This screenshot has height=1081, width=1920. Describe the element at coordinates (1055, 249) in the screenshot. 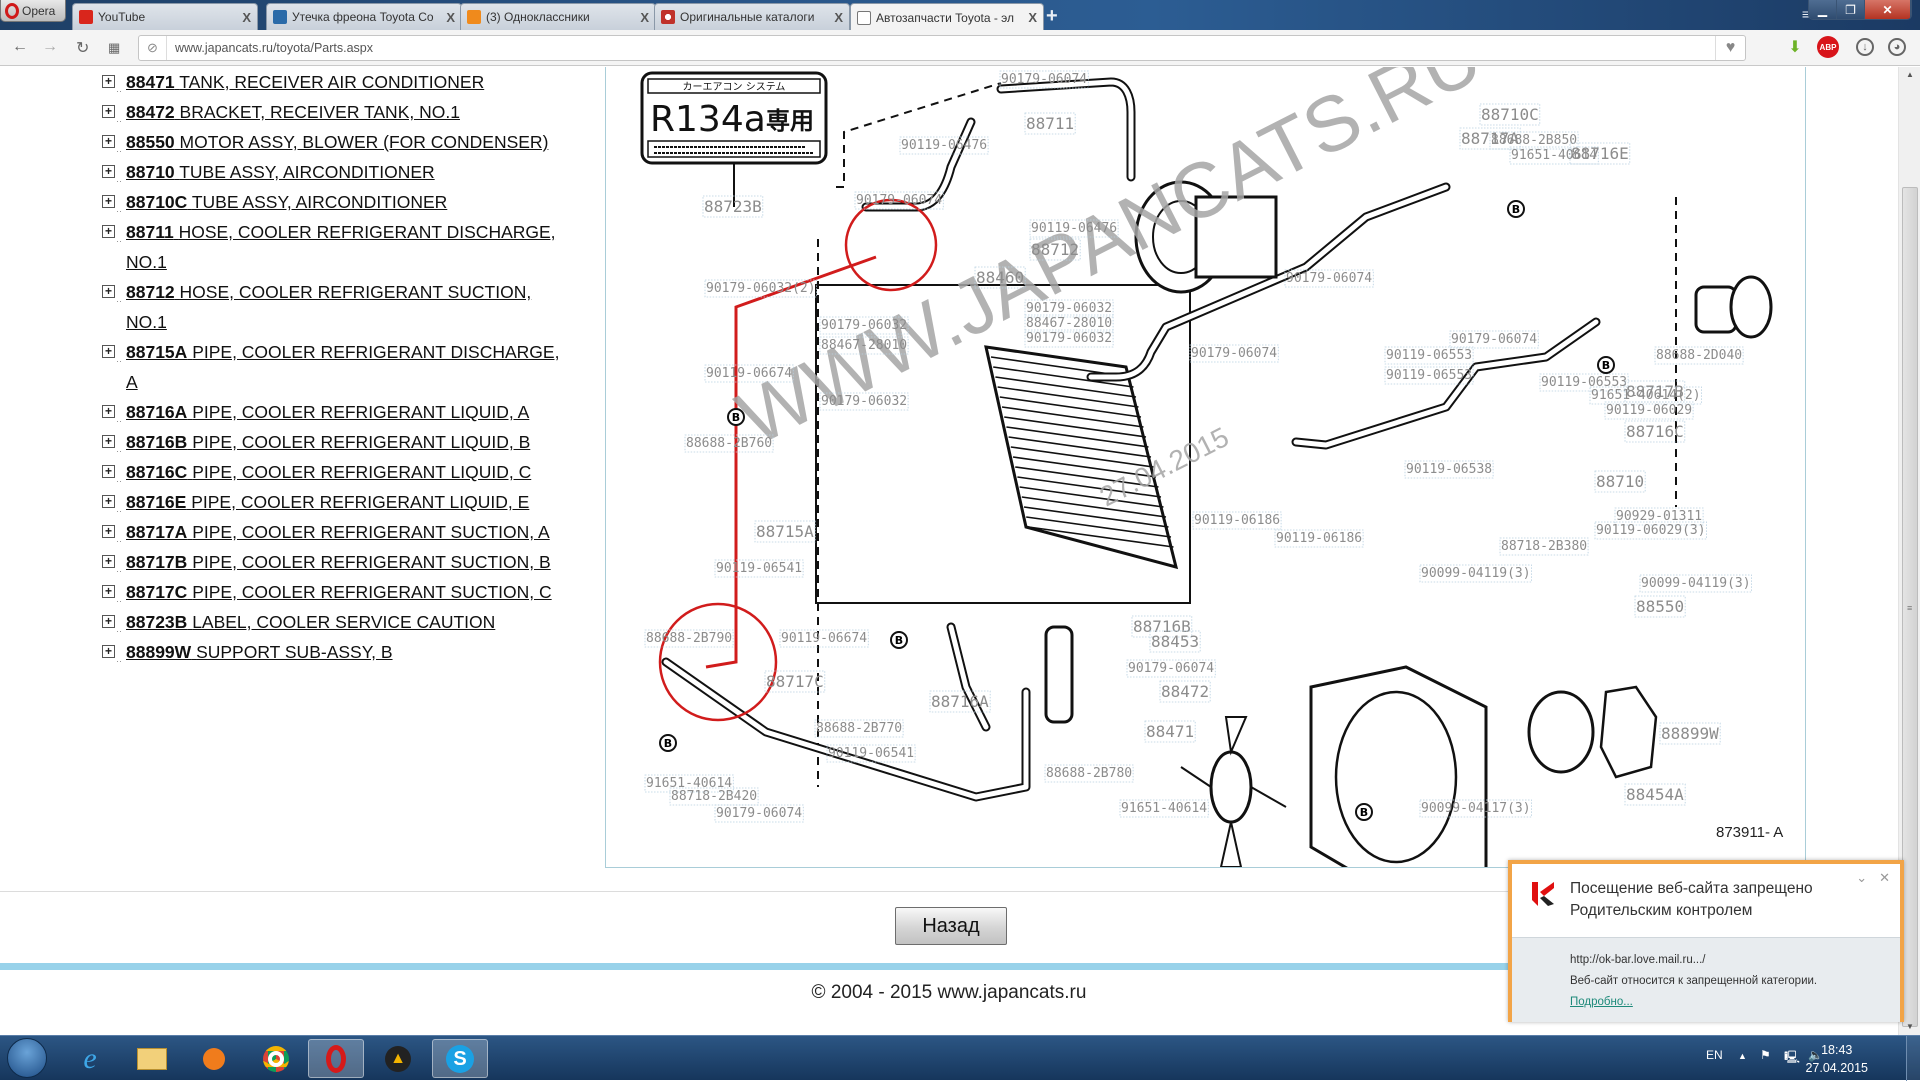

I see `callout-label: 88712` at that location.